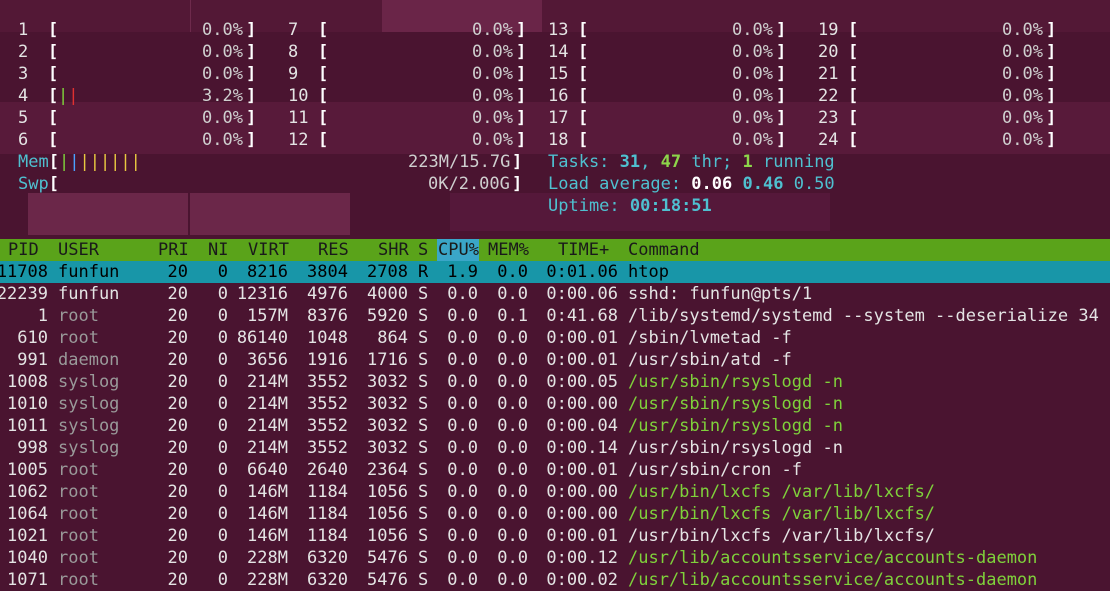 This screenshot has width=1110, height=591. What do you see at coordinates (89, 448) in the screenshot?
I see `process-user: syslog` at bounding box center [89, 448].